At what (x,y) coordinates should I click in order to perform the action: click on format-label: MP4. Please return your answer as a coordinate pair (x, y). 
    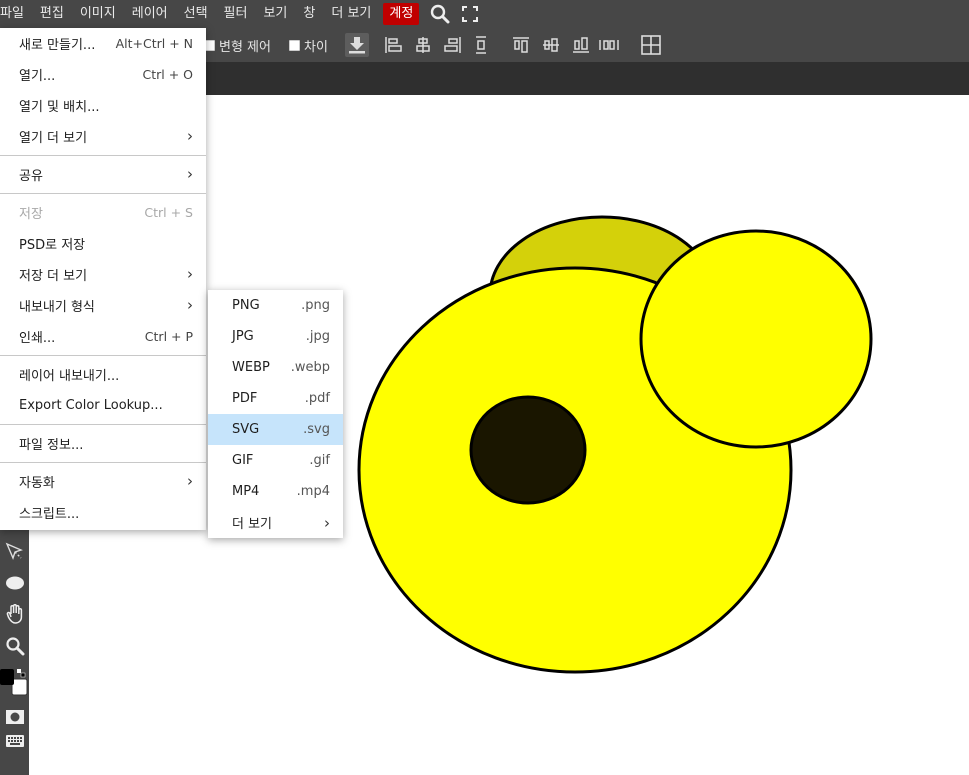
    Looking at the image, I should click on (246, 491).